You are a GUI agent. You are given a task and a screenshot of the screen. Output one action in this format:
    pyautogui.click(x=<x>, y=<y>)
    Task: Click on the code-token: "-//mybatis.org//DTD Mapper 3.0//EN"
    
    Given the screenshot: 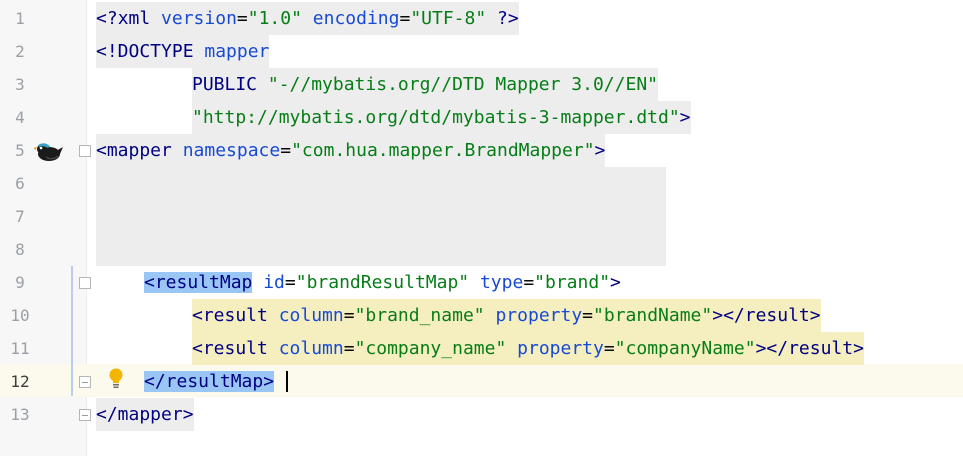 What is the action you would take?
    pyautogui.click(x=462, y=84)
    